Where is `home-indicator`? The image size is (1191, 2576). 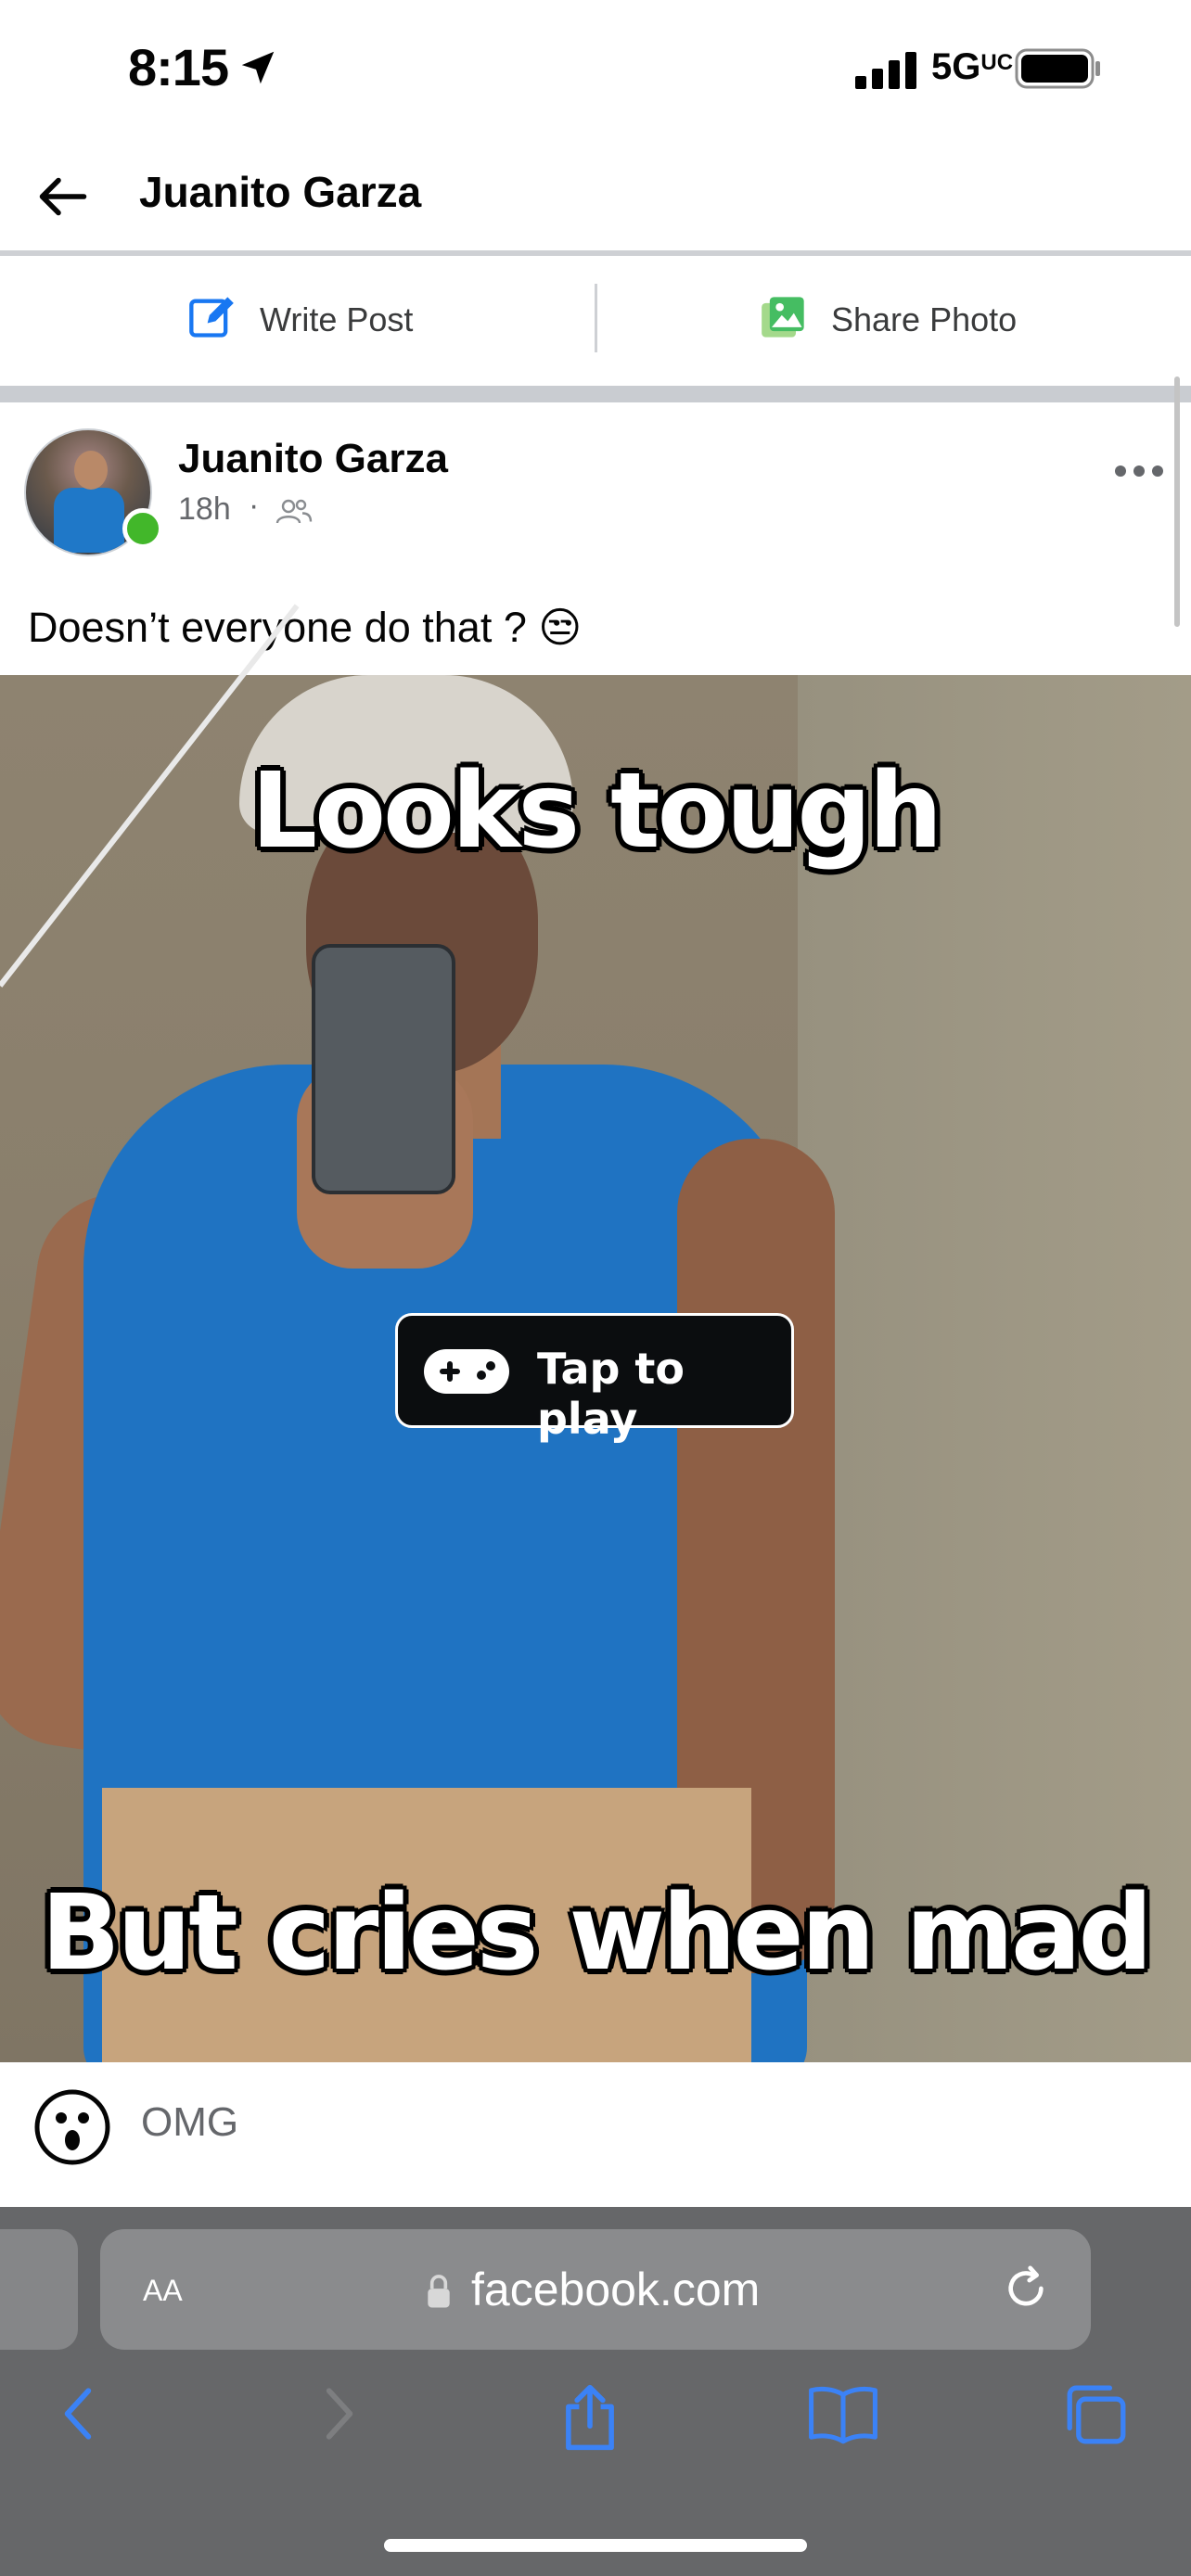
home-indicator is located at coordinates (595, 2545).